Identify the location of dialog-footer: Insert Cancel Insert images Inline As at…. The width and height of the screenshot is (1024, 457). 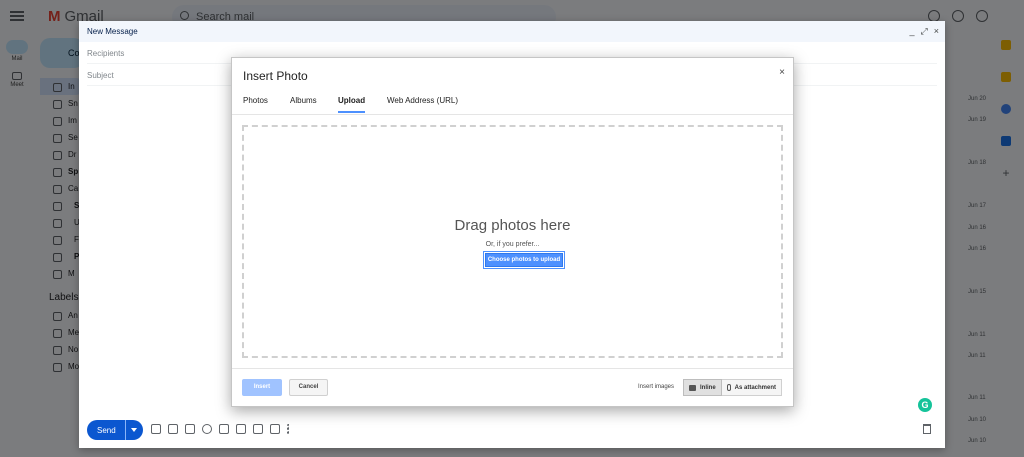
(512, 387).